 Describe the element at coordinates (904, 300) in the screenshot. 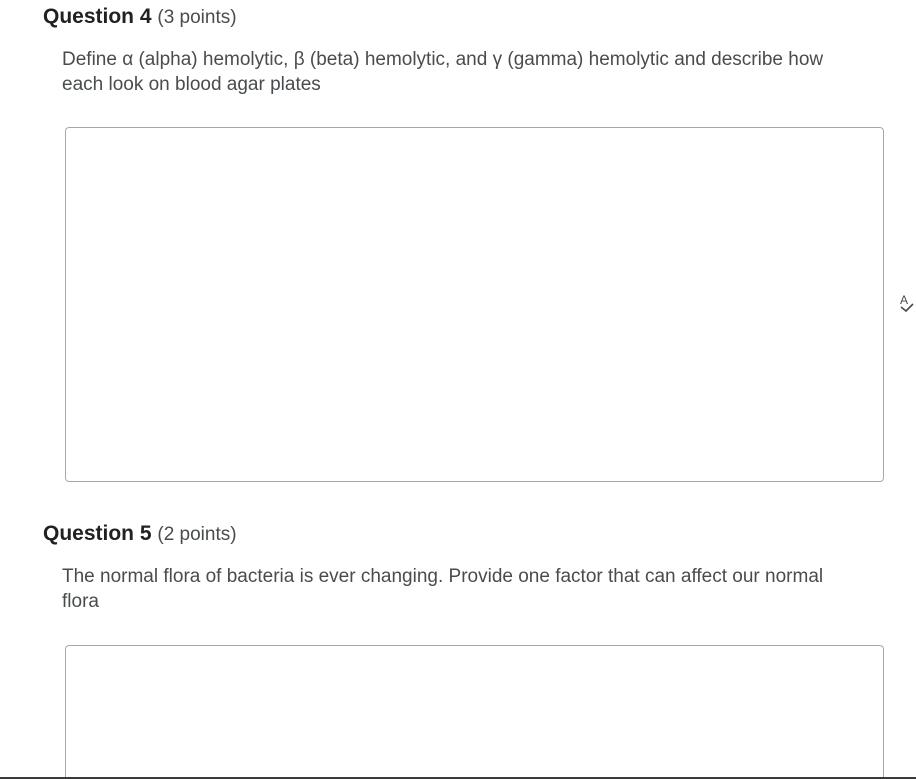

I see `svg-text: A` at that location.